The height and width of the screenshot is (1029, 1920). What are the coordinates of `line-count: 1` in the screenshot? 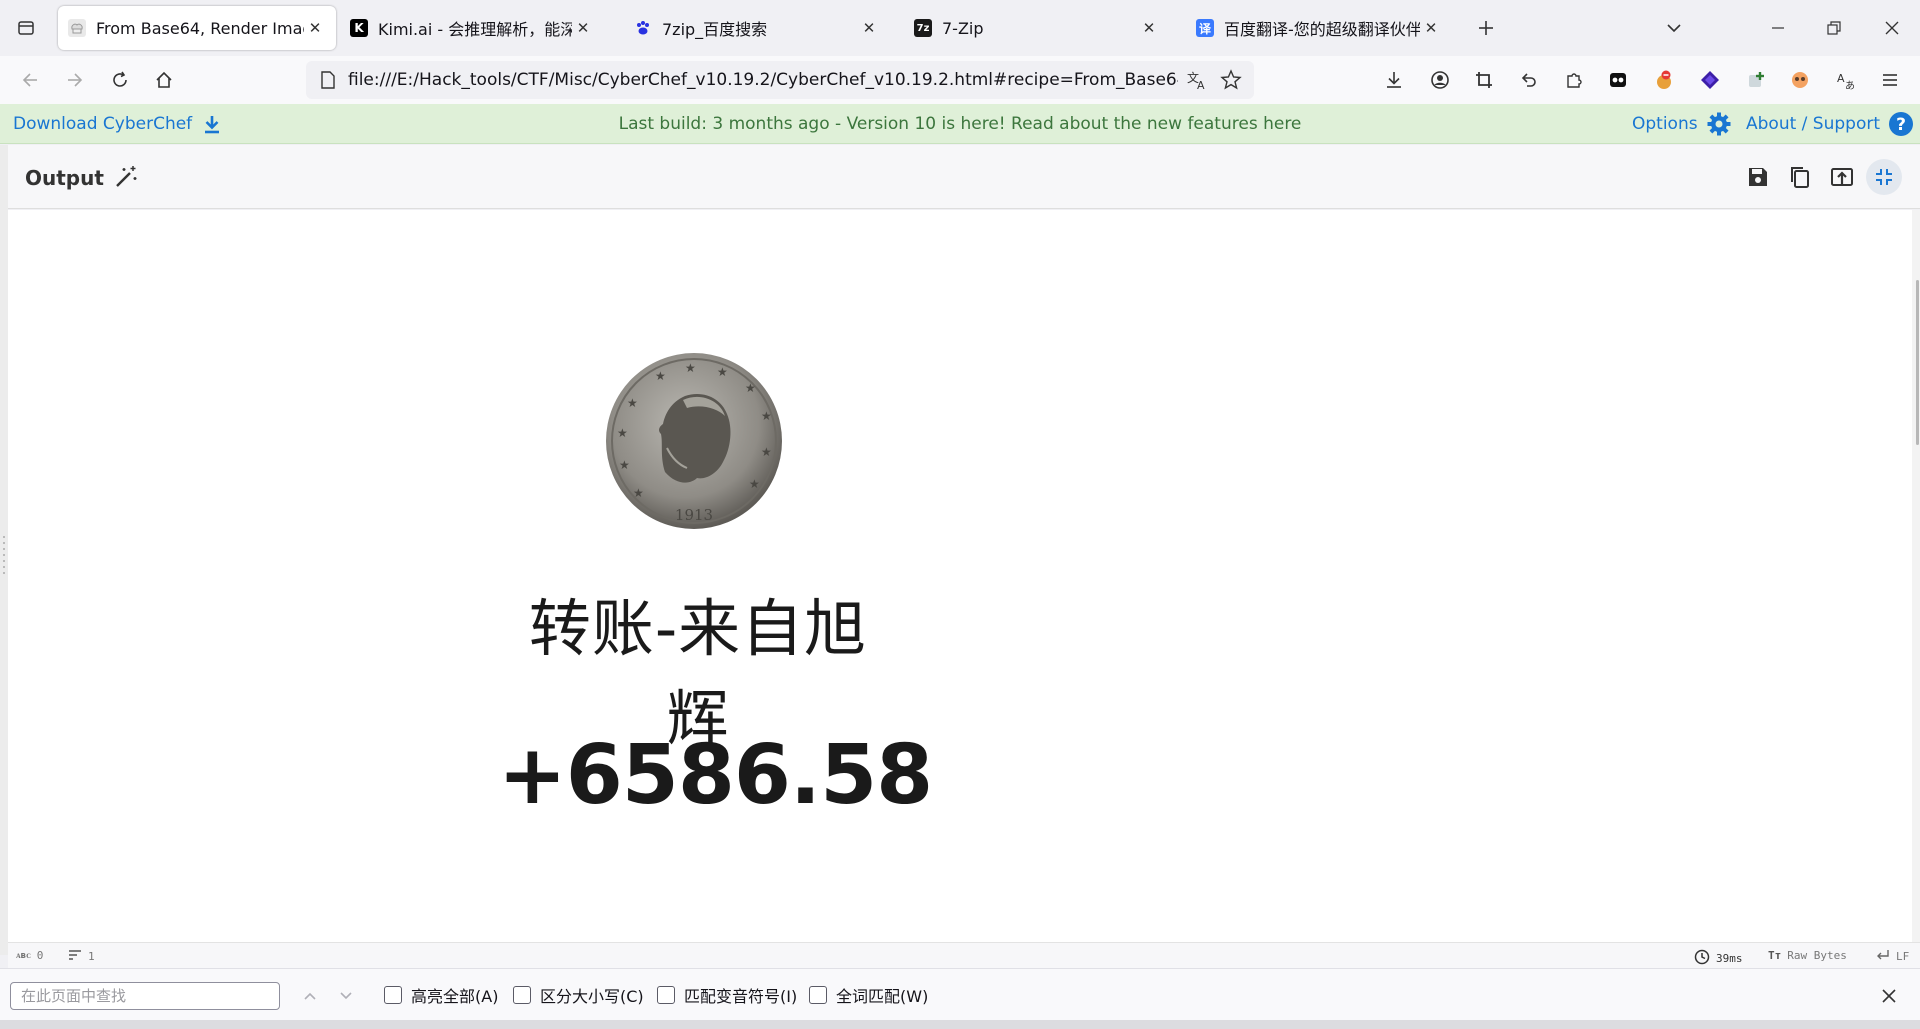 It's located at (81, 956).